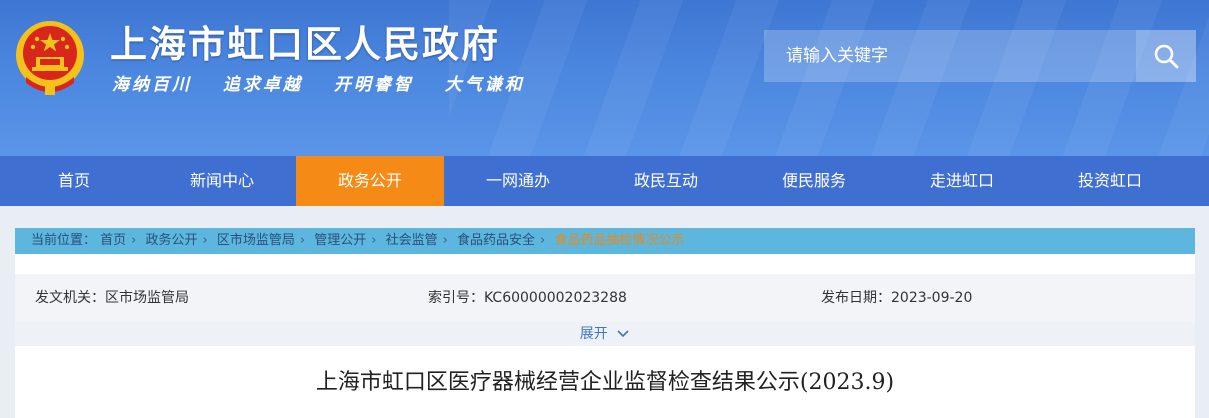 This screenshot has height=418, width=1209. Describe the element at coordinates (305, 41) in the screenshot. I see `site-title: 上海市虹口区人民政府` at that location.